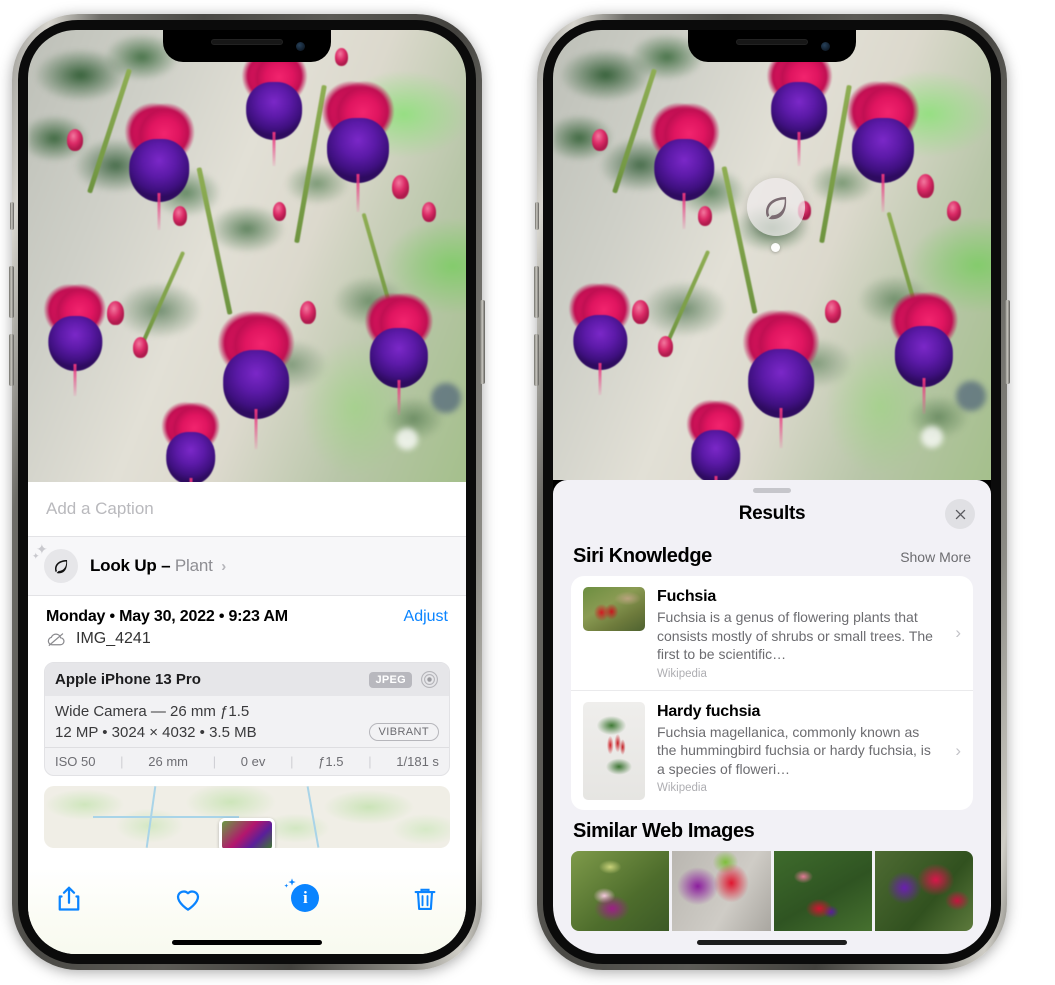  What do you see at coordinates (772, 890) in the screenshot?
I see `similar-web-images-row` at bounding box center [772, 890].